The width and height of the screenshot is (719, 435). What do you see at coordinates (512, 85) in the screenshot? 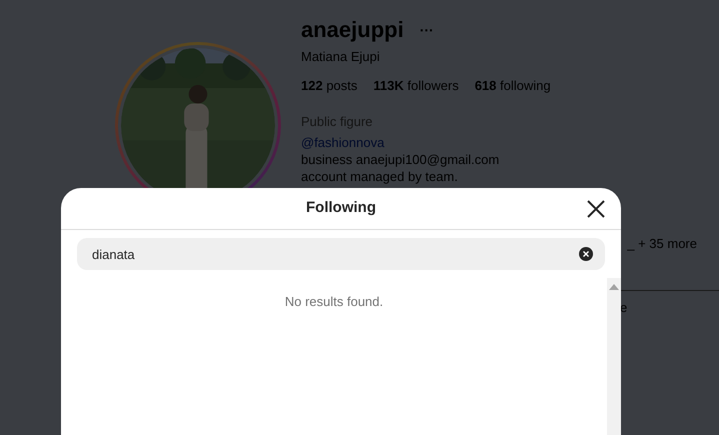
I see `profile-stat: 618 following` at bounding box center [512, 85].